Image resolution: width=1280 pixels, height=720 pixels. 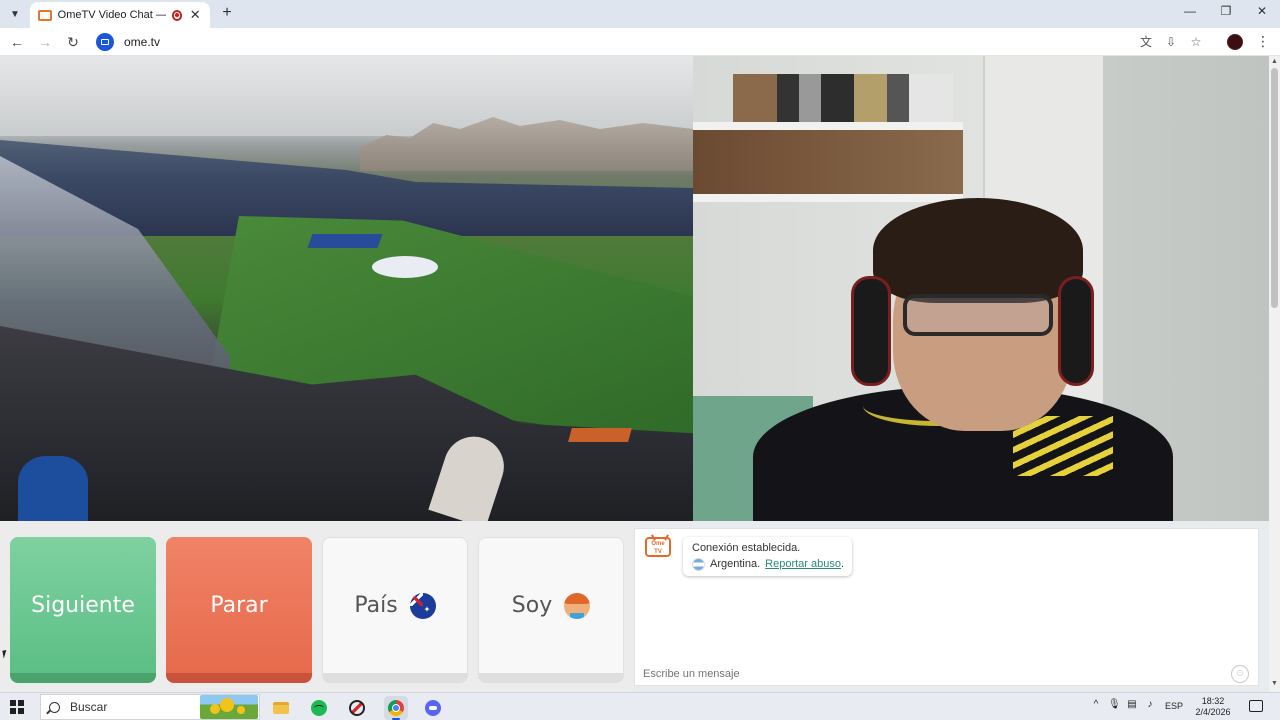 I want to click on tab-search-chevron-icon: ▼, so click(x=15, y=14).